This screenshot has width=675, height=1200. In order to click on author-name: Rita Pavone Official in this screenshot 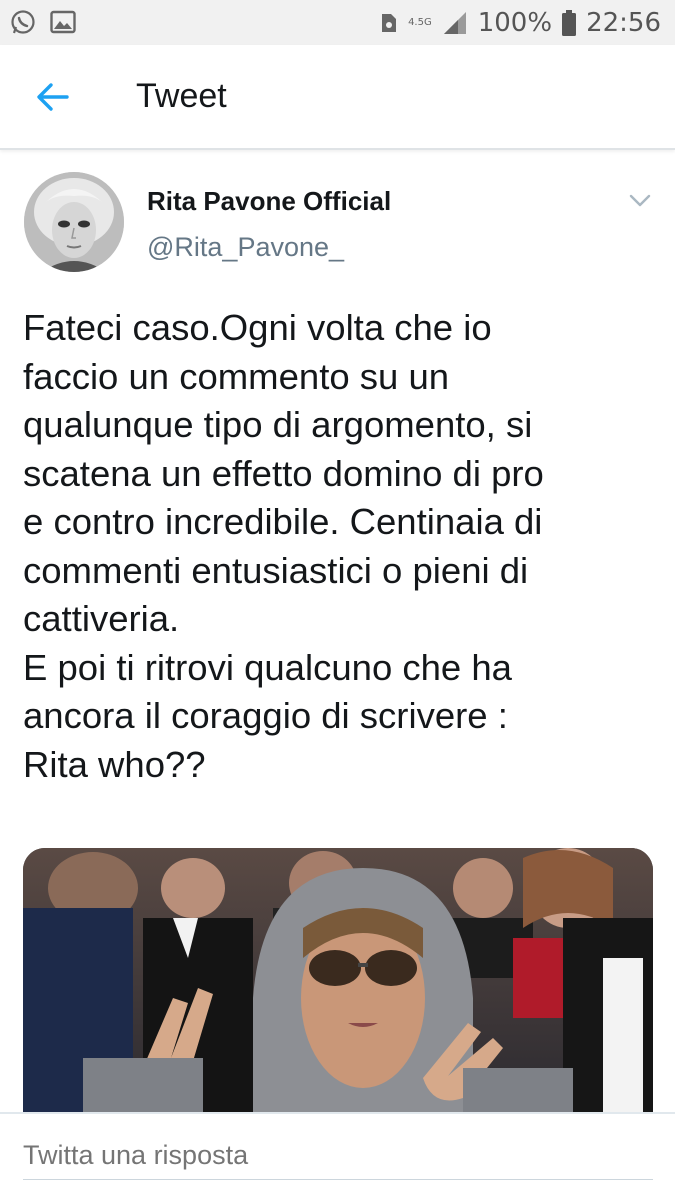, I will do `click(269, 201)`.